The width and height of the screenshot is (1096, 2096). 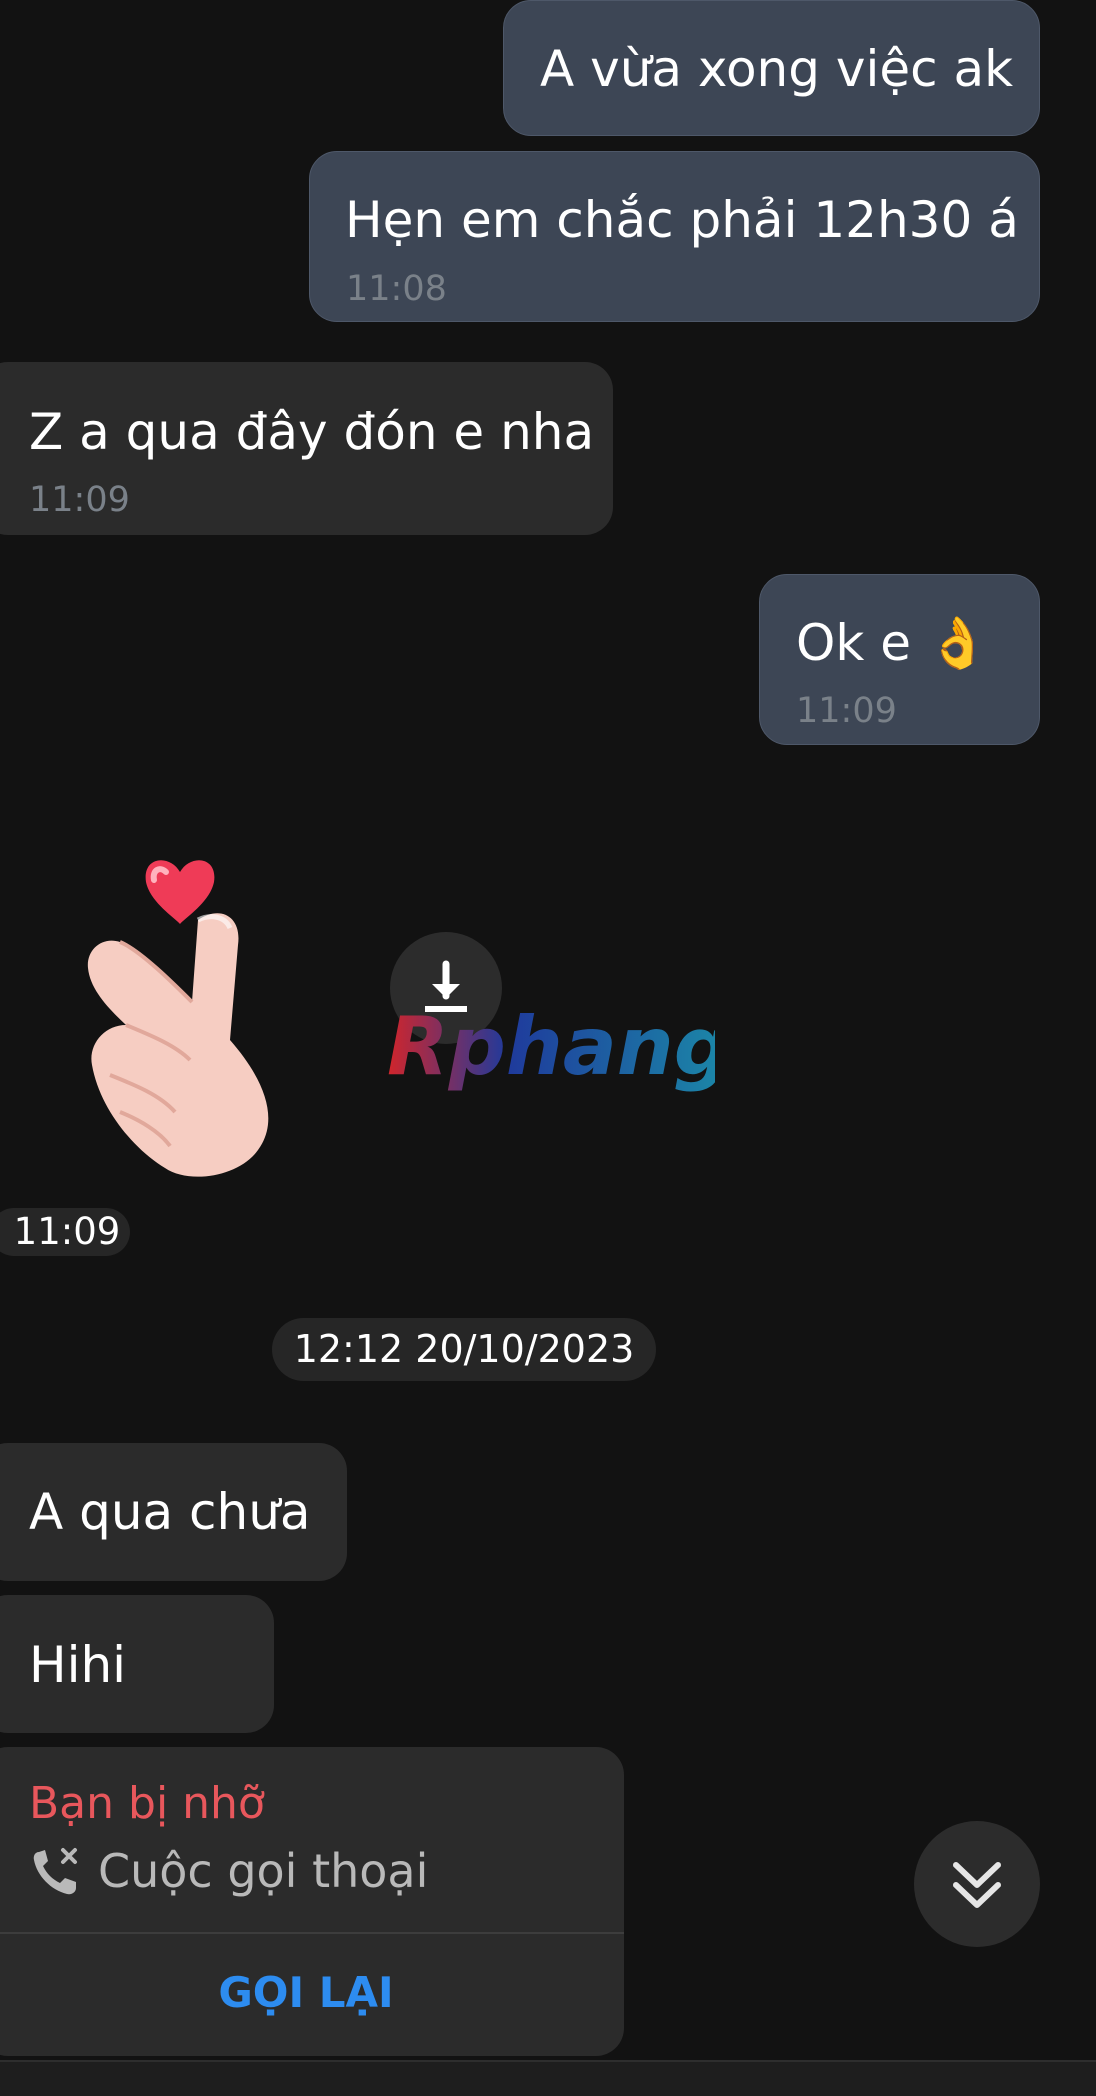 I want to click on message-text: Hẹn em chắc phải 12h30 á, so click(x=682, y=220).